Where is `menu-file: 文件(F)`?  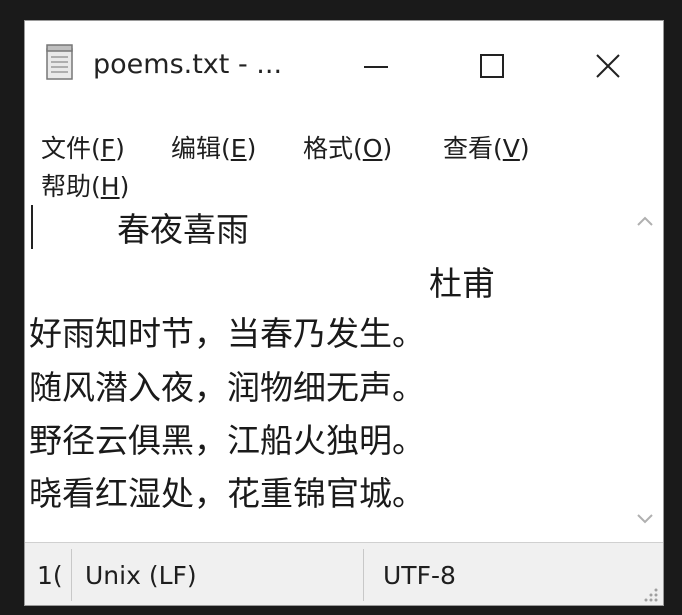 menu-file: 文件(F) is located at coordinates (83, 147).